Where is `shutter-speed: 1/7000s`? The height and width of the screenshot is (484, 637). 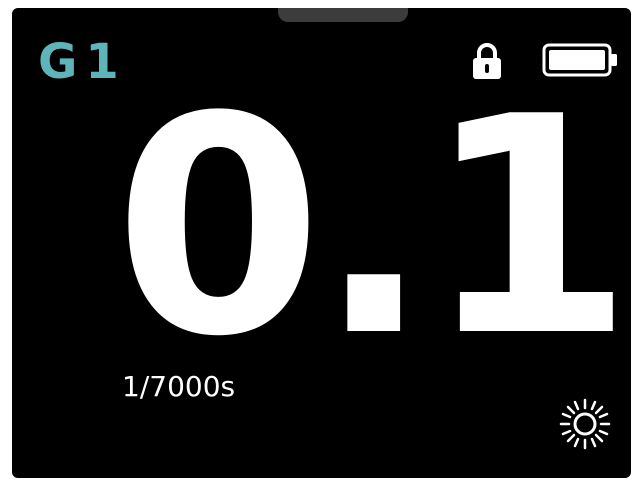
shutter-speed: 1/7000s is located at coordinates (179, 386).